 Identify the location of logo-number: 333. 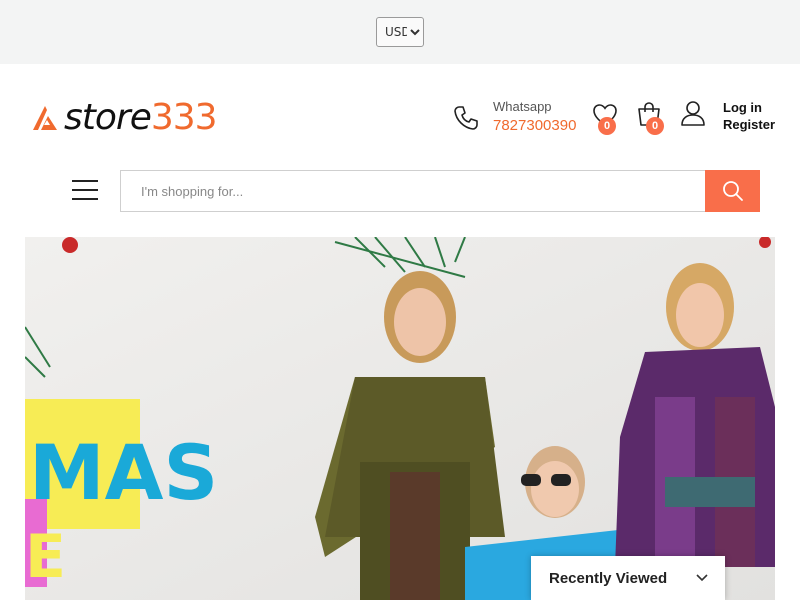
(184, 117).